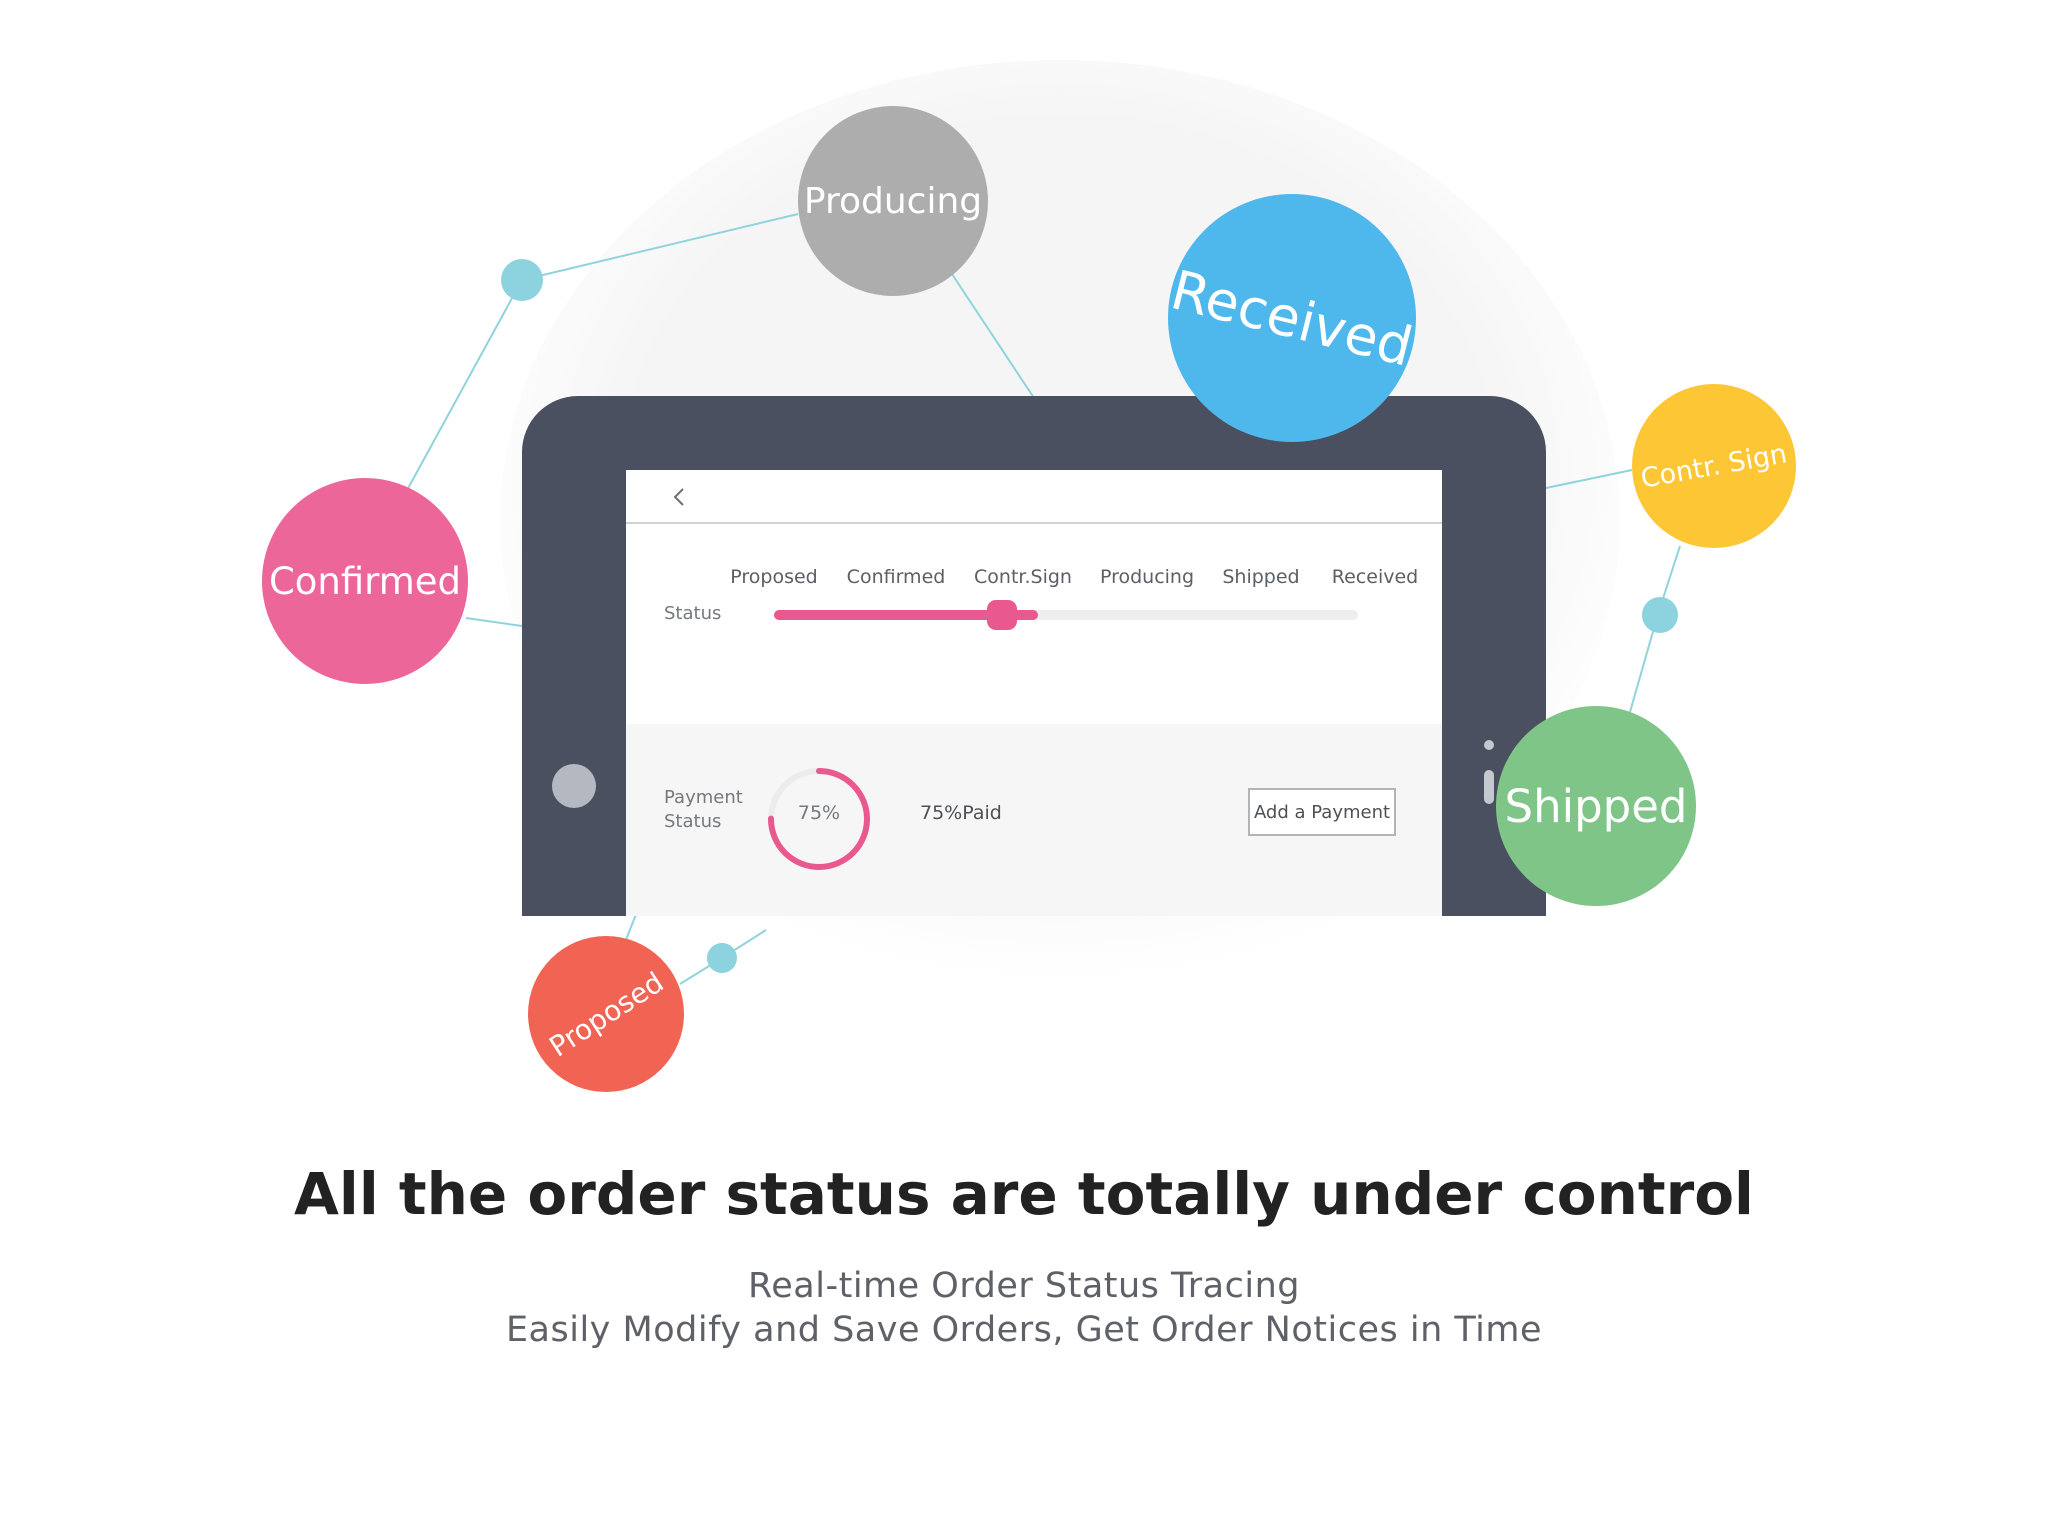 The height and width of the screenshot is (1536, 2048). I want to click on header-divider, so click(1034, 523).